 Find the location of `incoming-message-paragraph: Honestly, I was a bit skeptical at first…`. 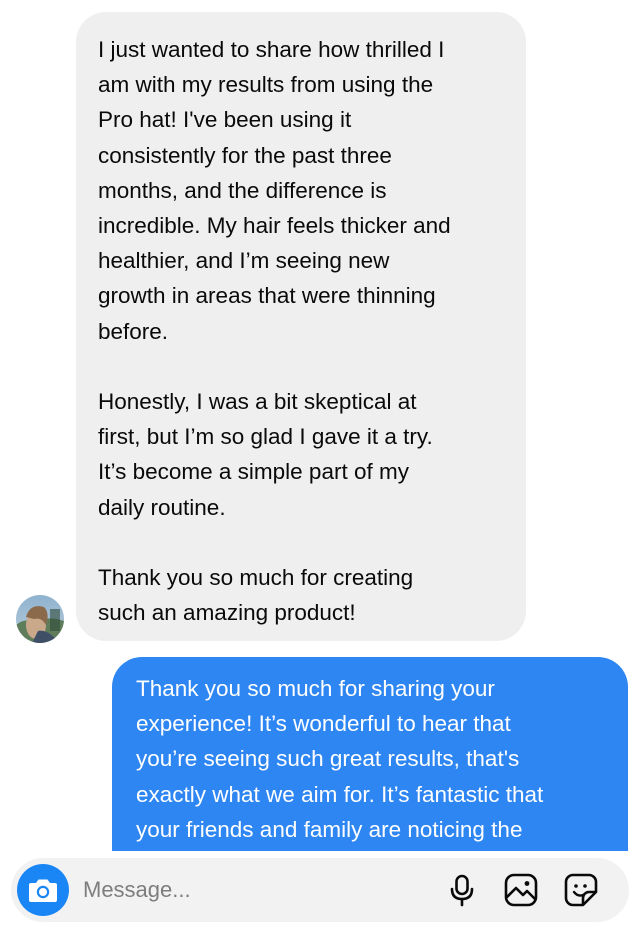

incoming-message-paragraph: Honestly, I was a bit skeptical at first… is located at coordinates (265, 454).